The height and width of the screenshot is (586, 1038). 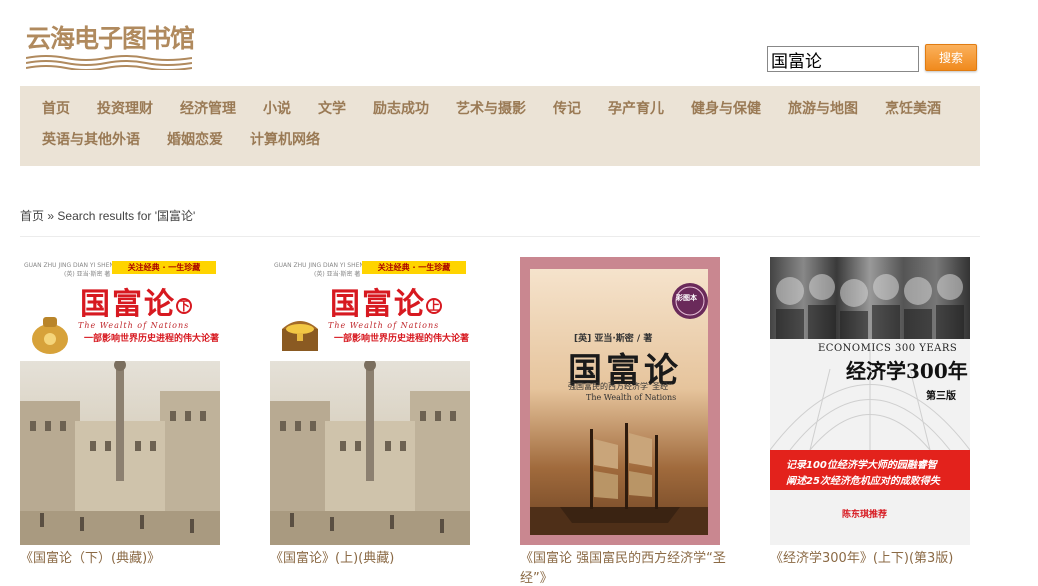 What do you see at coordinates (620, 386) in the screenshot?
I see `cover-subtitle: 强国富民的西方经济学“圣经”` at bounding box center [620, 386].